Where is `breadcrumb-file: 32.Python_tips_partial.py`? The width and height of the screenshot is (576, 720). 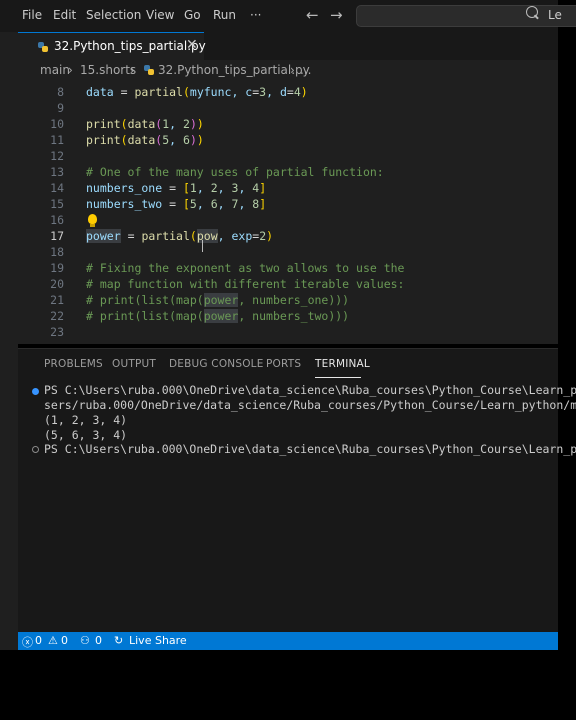
breadcrumb-file: 32.Python_tips_partial.py is located at coordinates (234, 70).